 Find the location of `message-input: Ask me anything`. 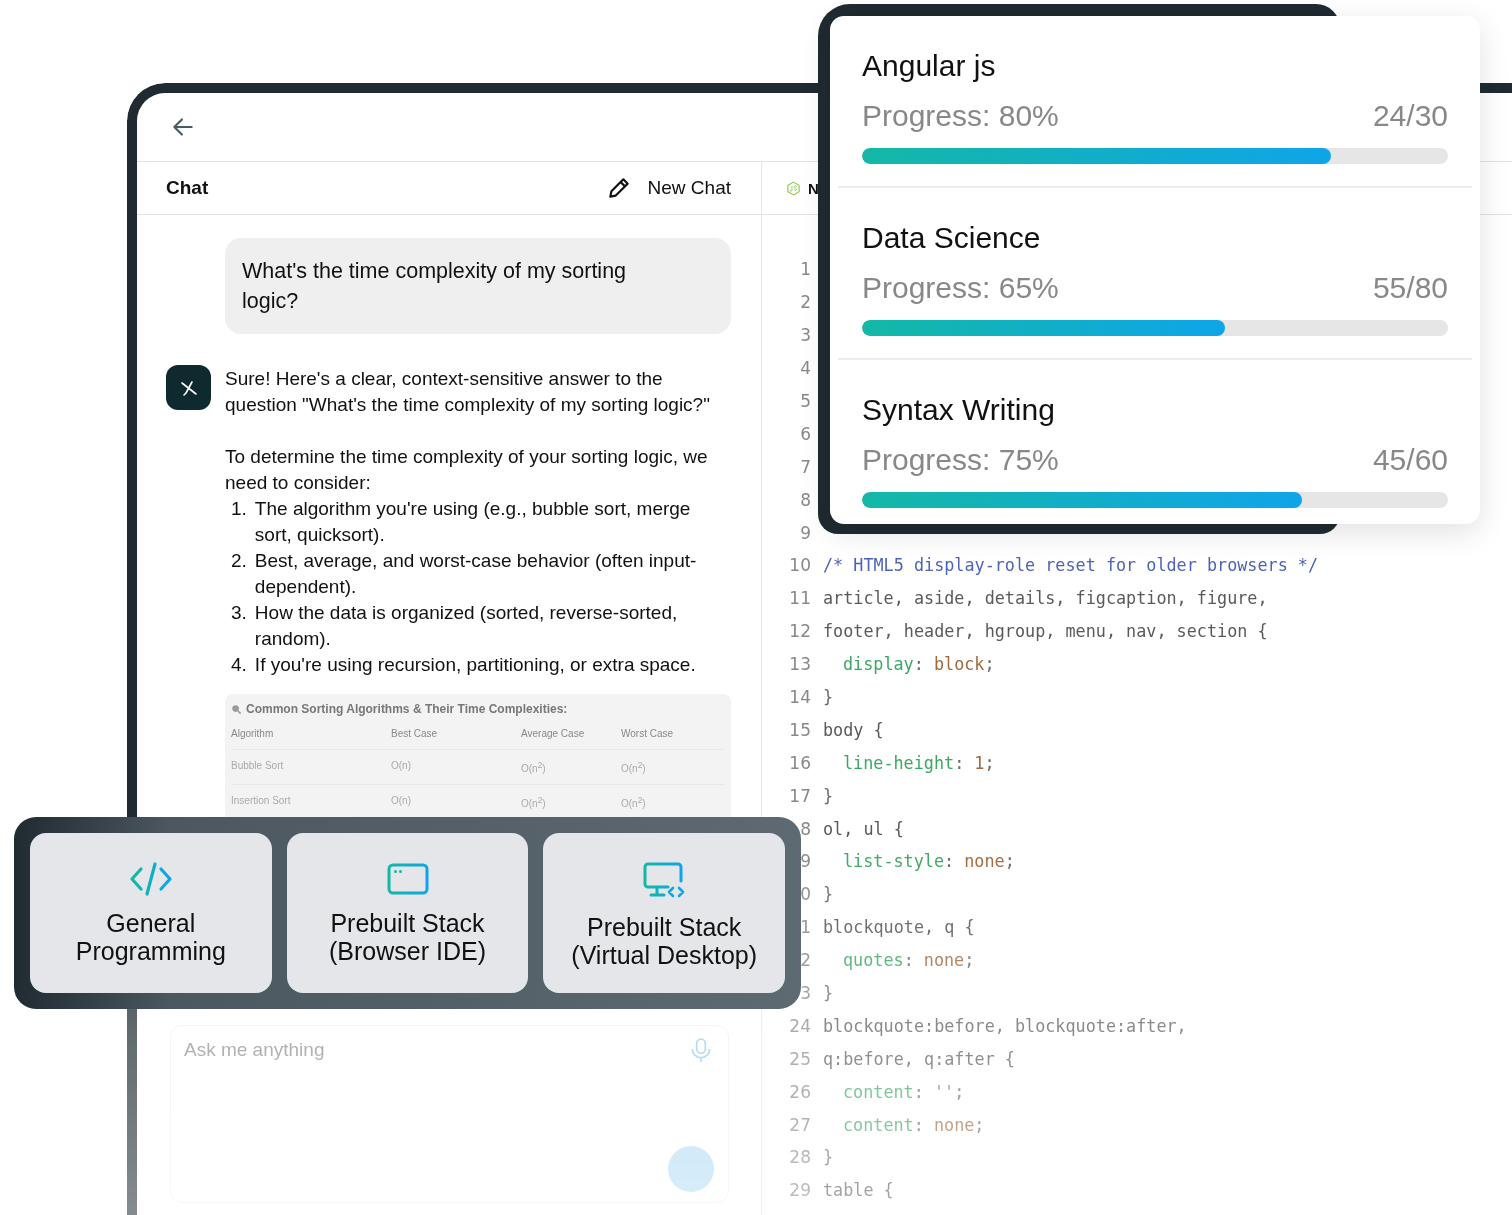

message-input: Ask me anything is located at coordinates (384, 1050).